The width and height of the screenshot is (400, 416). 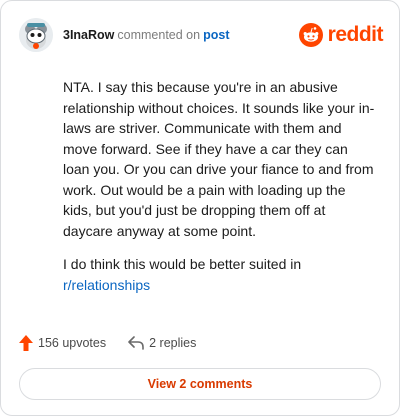 I want to click on reddit-brand: reddit, so click(x=341, y=35).